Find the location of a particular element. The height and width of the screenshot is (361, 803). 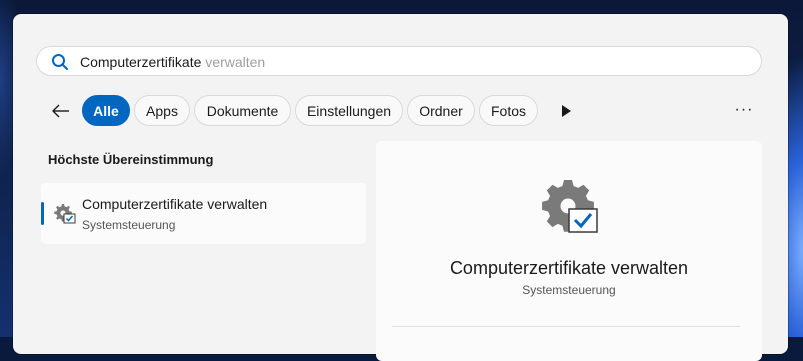

filter-tab-label: Dokumente is located at coordinates (242, 110).